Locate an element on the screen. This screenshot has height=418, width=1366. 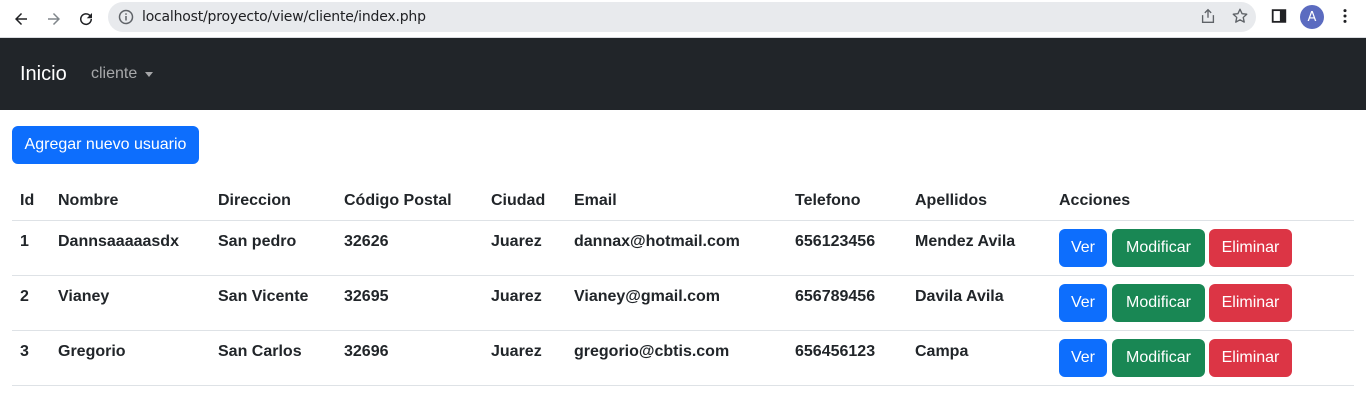
cell-telefono: 656456123 is located at coordinates (835, 351).